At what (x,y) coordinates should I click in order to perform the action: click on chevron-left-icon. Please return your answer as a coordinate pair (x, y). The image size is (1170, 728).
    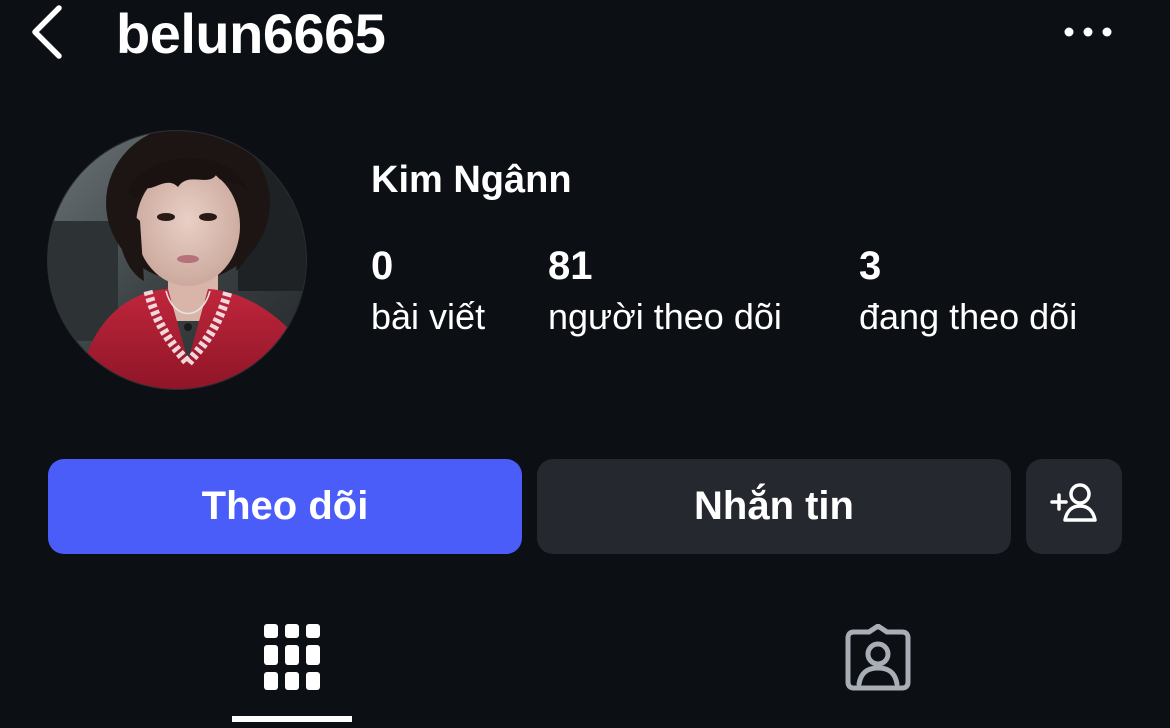
    Looking at the image, I should click on (45, 34).